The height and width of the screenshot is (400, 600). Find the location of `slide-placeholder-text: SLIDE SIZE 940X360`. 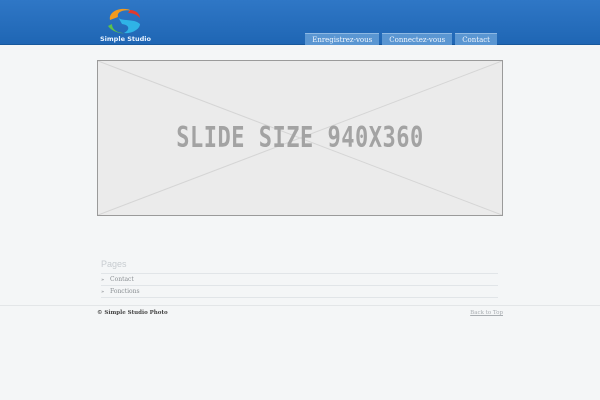

slide-placeholder-text: SLIDE SIZE 940X360 is located at coordinates (300, 138).